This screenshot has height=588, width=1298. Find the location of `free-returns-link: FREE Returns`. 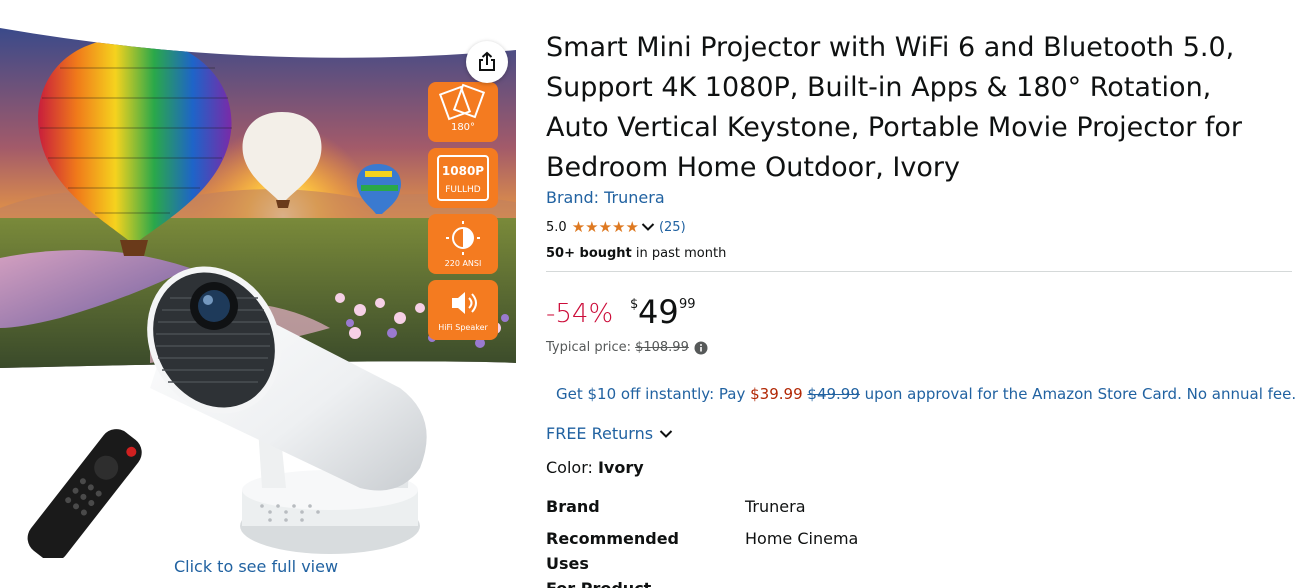

free-returns-link: FREE Returns is located at coordinates (609, 433).